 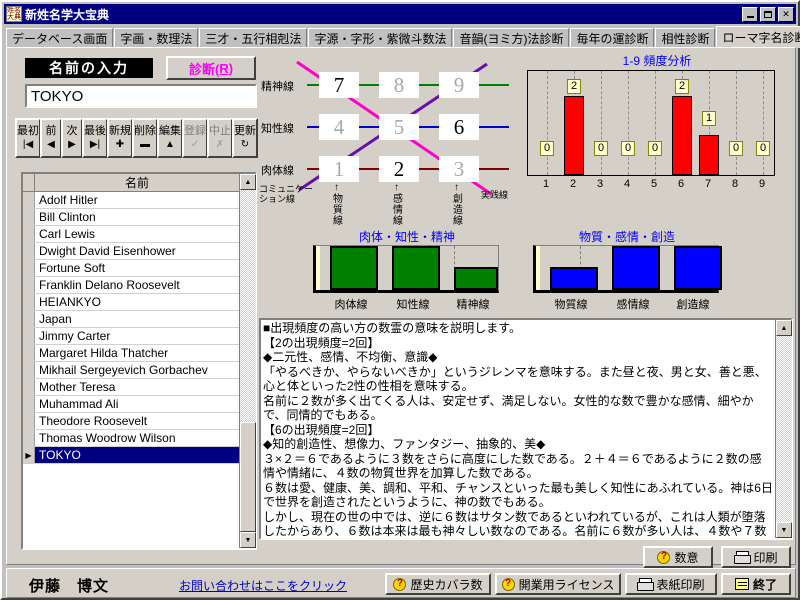 I want to click on last-record-button: 最後 ▶|, so click(x=95, y=138).